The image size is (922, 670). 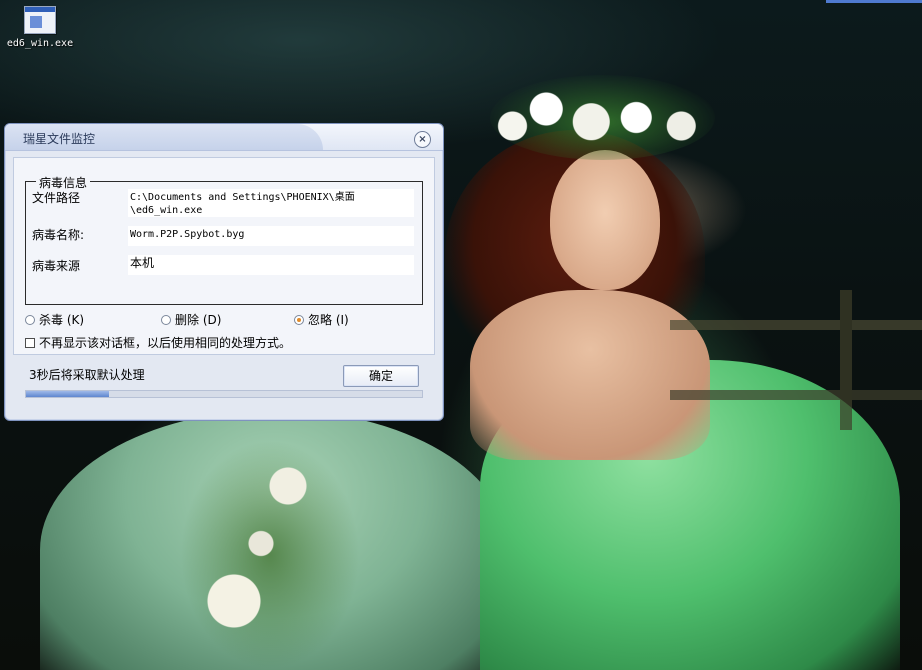 I want to click on desktop-icon-exe: ed6_win.exe, so click(x=40, y=27).